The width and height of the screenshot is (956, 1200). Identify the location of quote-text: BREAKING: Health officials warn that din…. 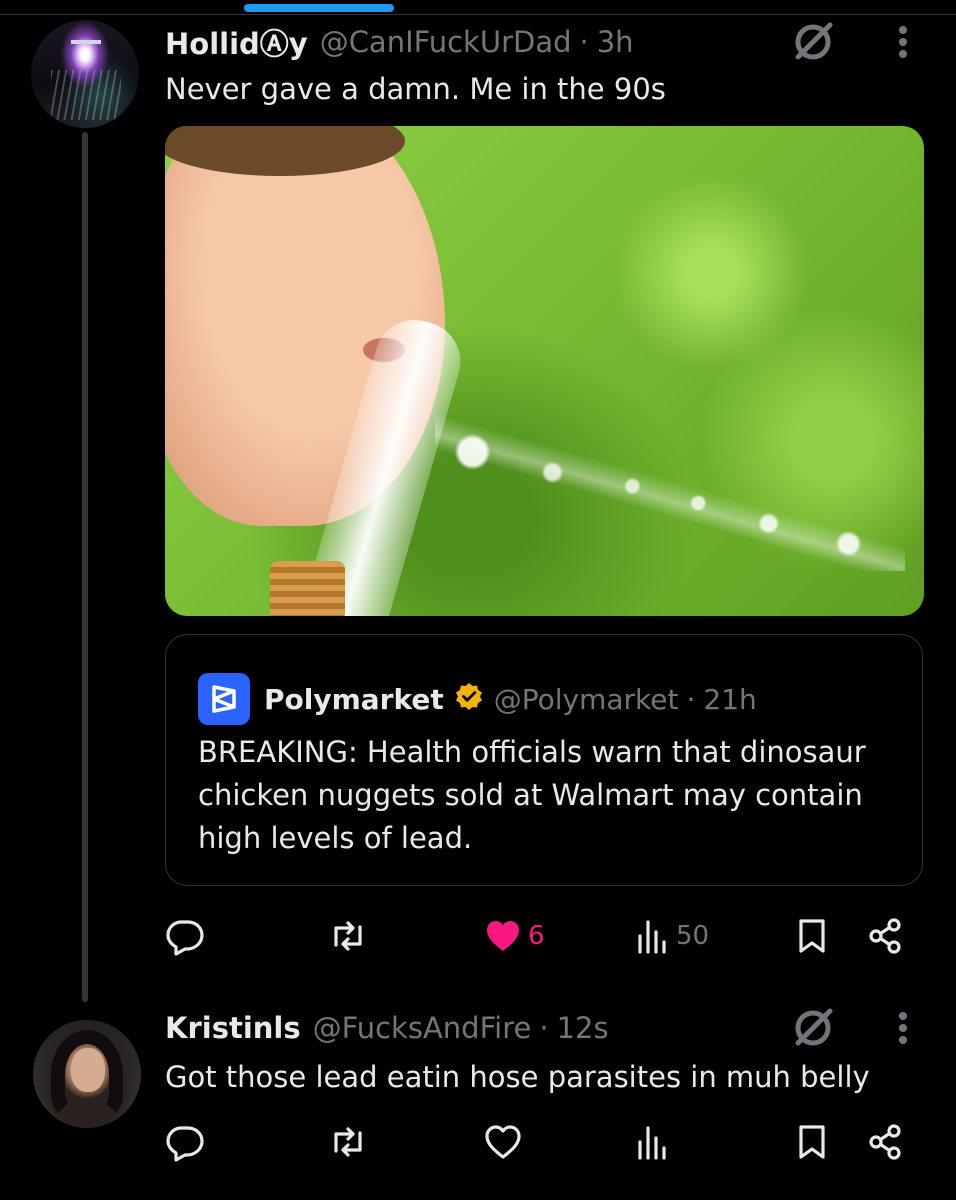
(532, 795).